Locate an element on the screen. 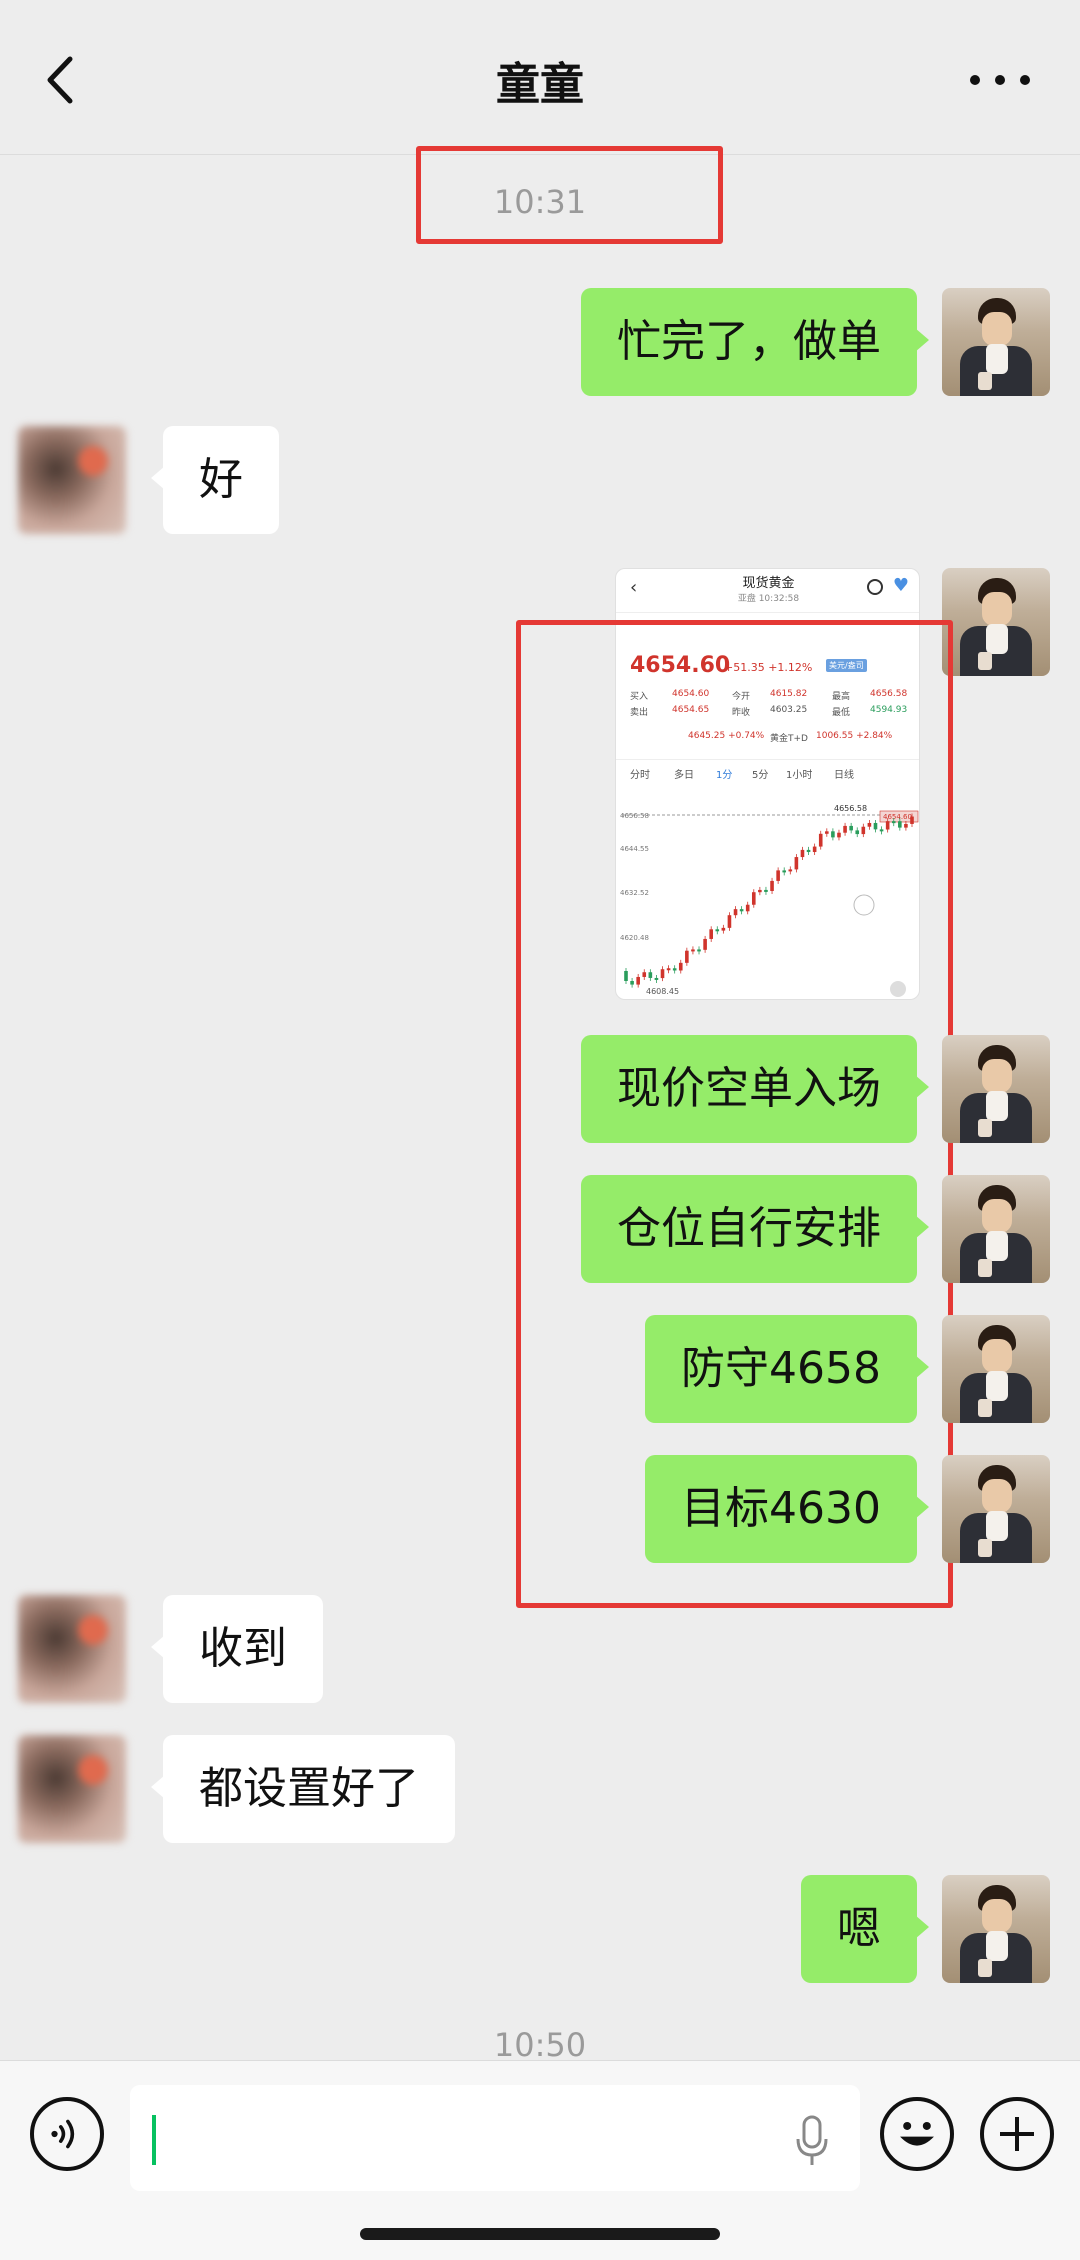 The image size is (1080, 2260). plus-icon is located at coordinates (1017, 2134).